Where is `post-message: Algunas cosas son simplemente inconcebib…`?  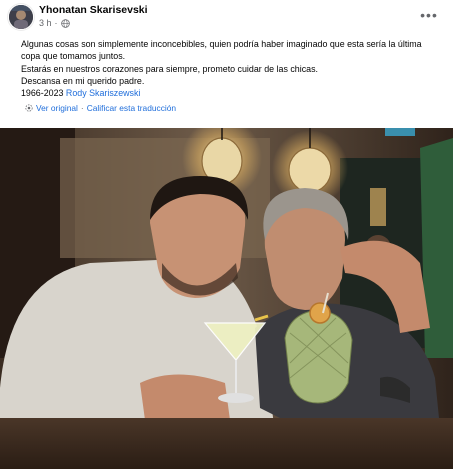 post-message: Algunas cosas son simplemente inconcebib… is located at coordinates (233, 68).